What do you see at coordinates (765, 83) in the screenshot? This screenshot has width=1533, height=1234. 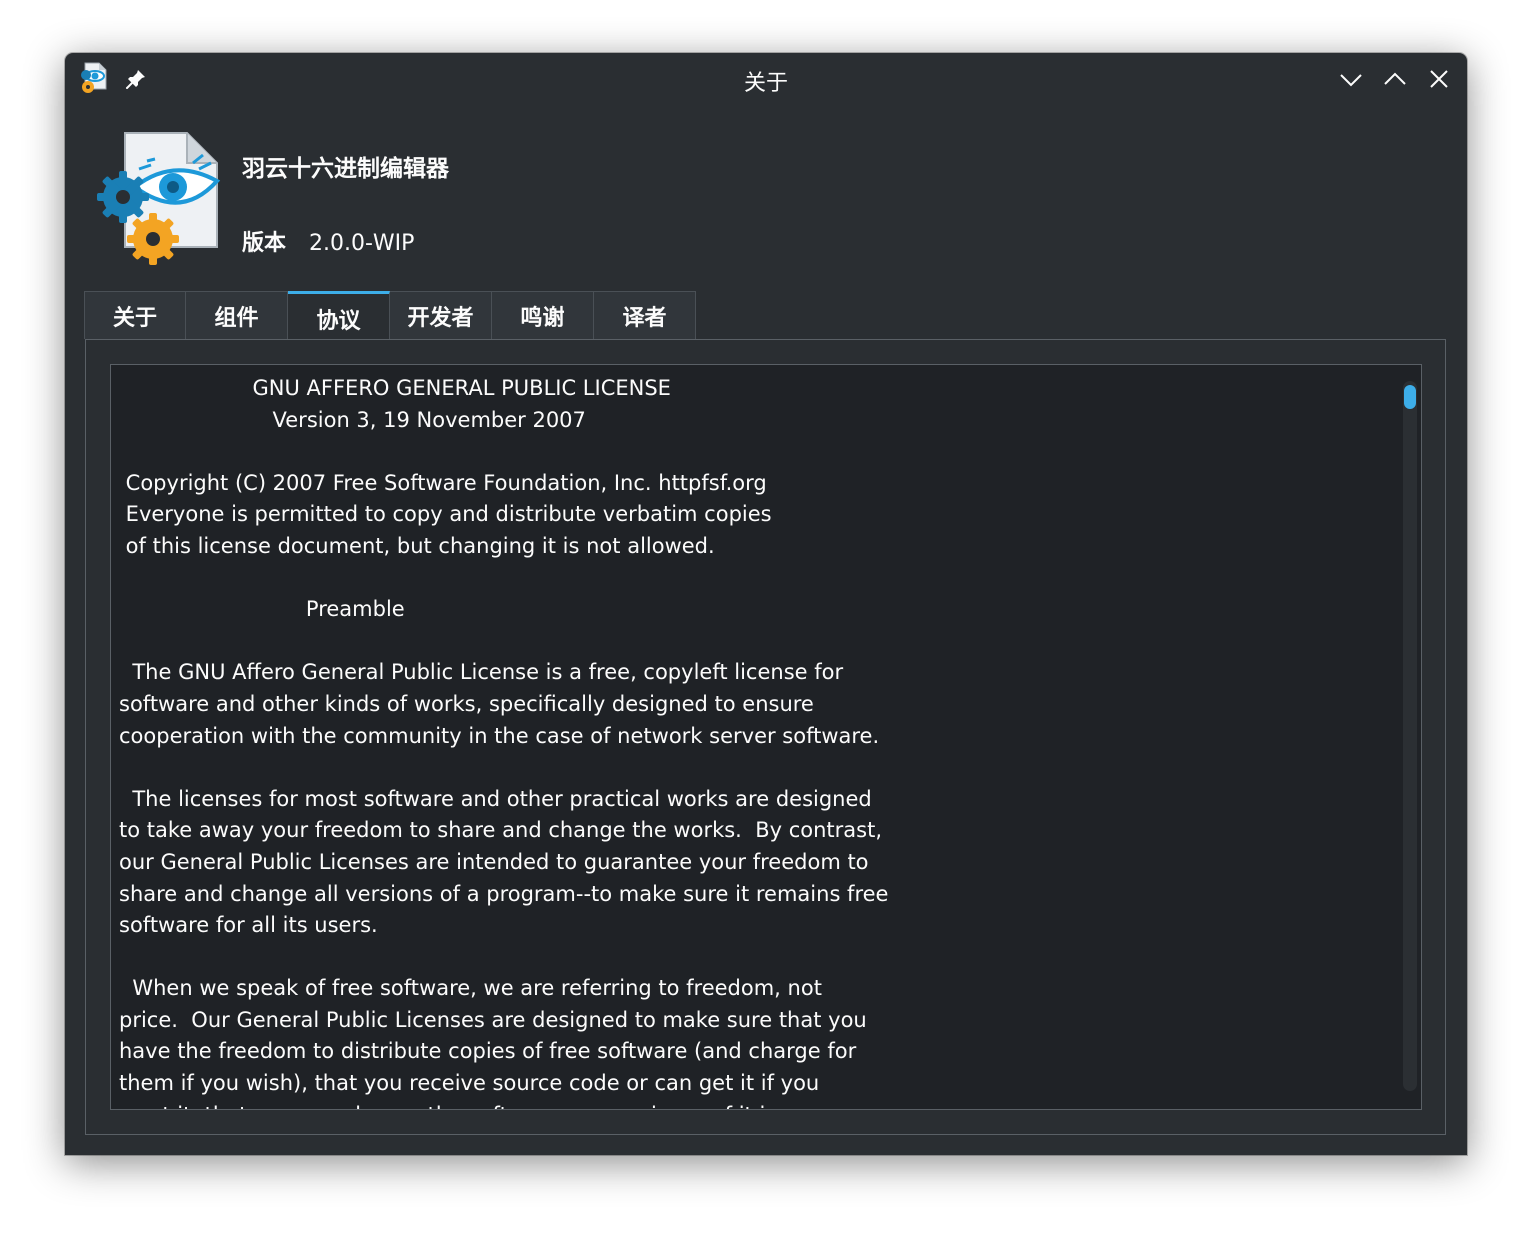 I see `window-title: 关于` at bounding box center [765, 83].